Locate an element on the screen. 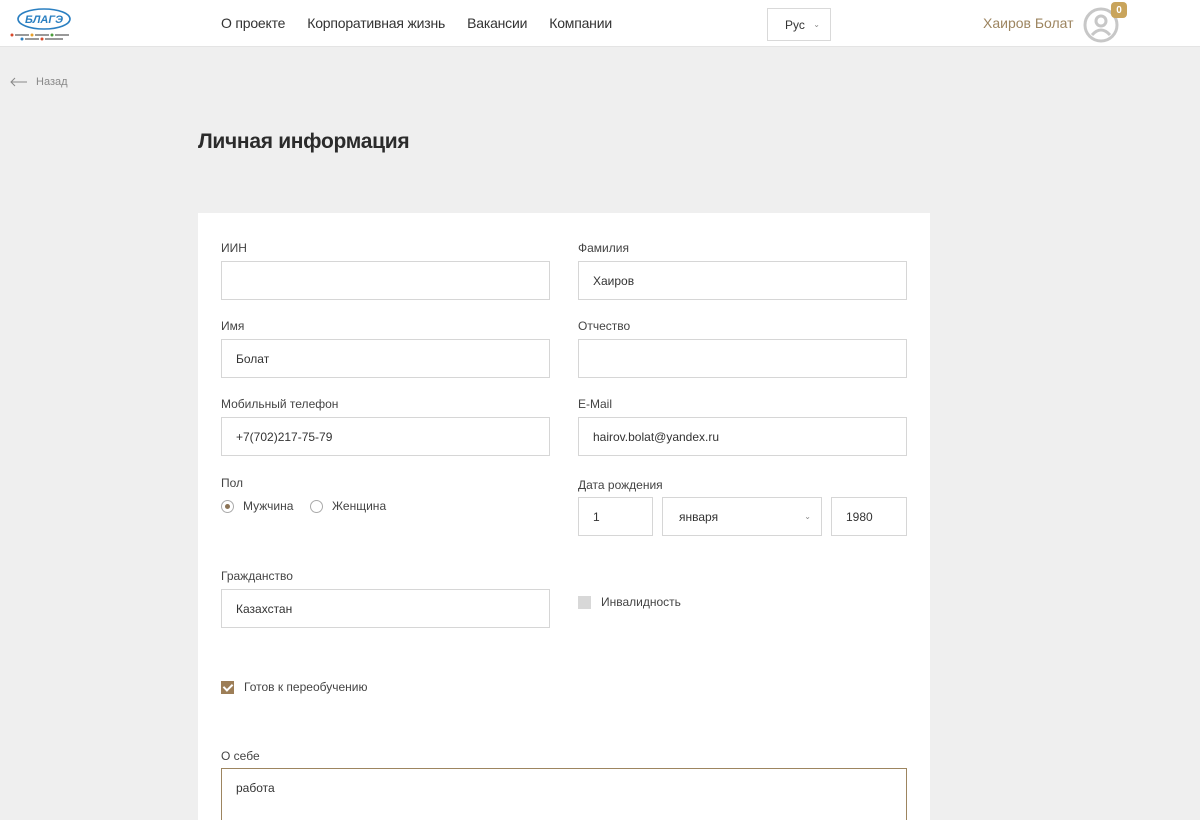 The height and width of the screenshot is (820, 1200). gender-male-label: Мужчина is located at coordinates (268, 506).